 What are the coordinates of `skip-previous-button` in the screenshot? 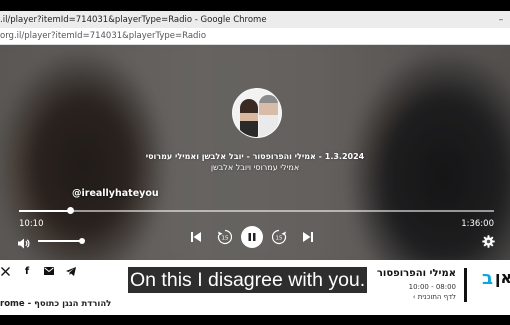 It's located at (196, 237).